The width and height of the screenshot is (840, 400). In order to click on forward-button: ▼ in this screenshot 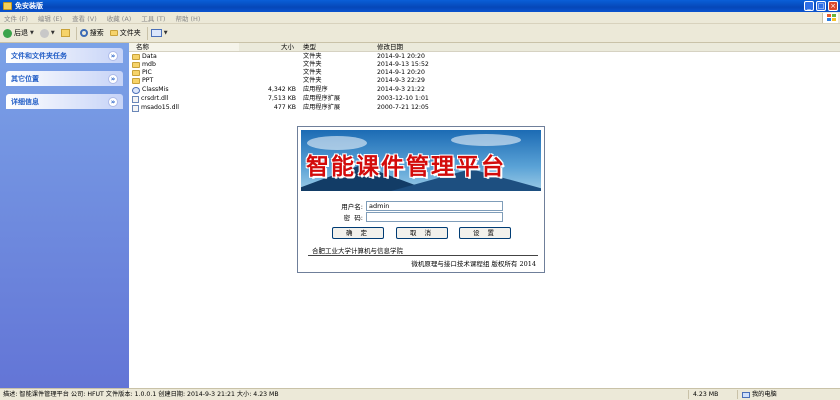, I will do `click(47, 33)`.